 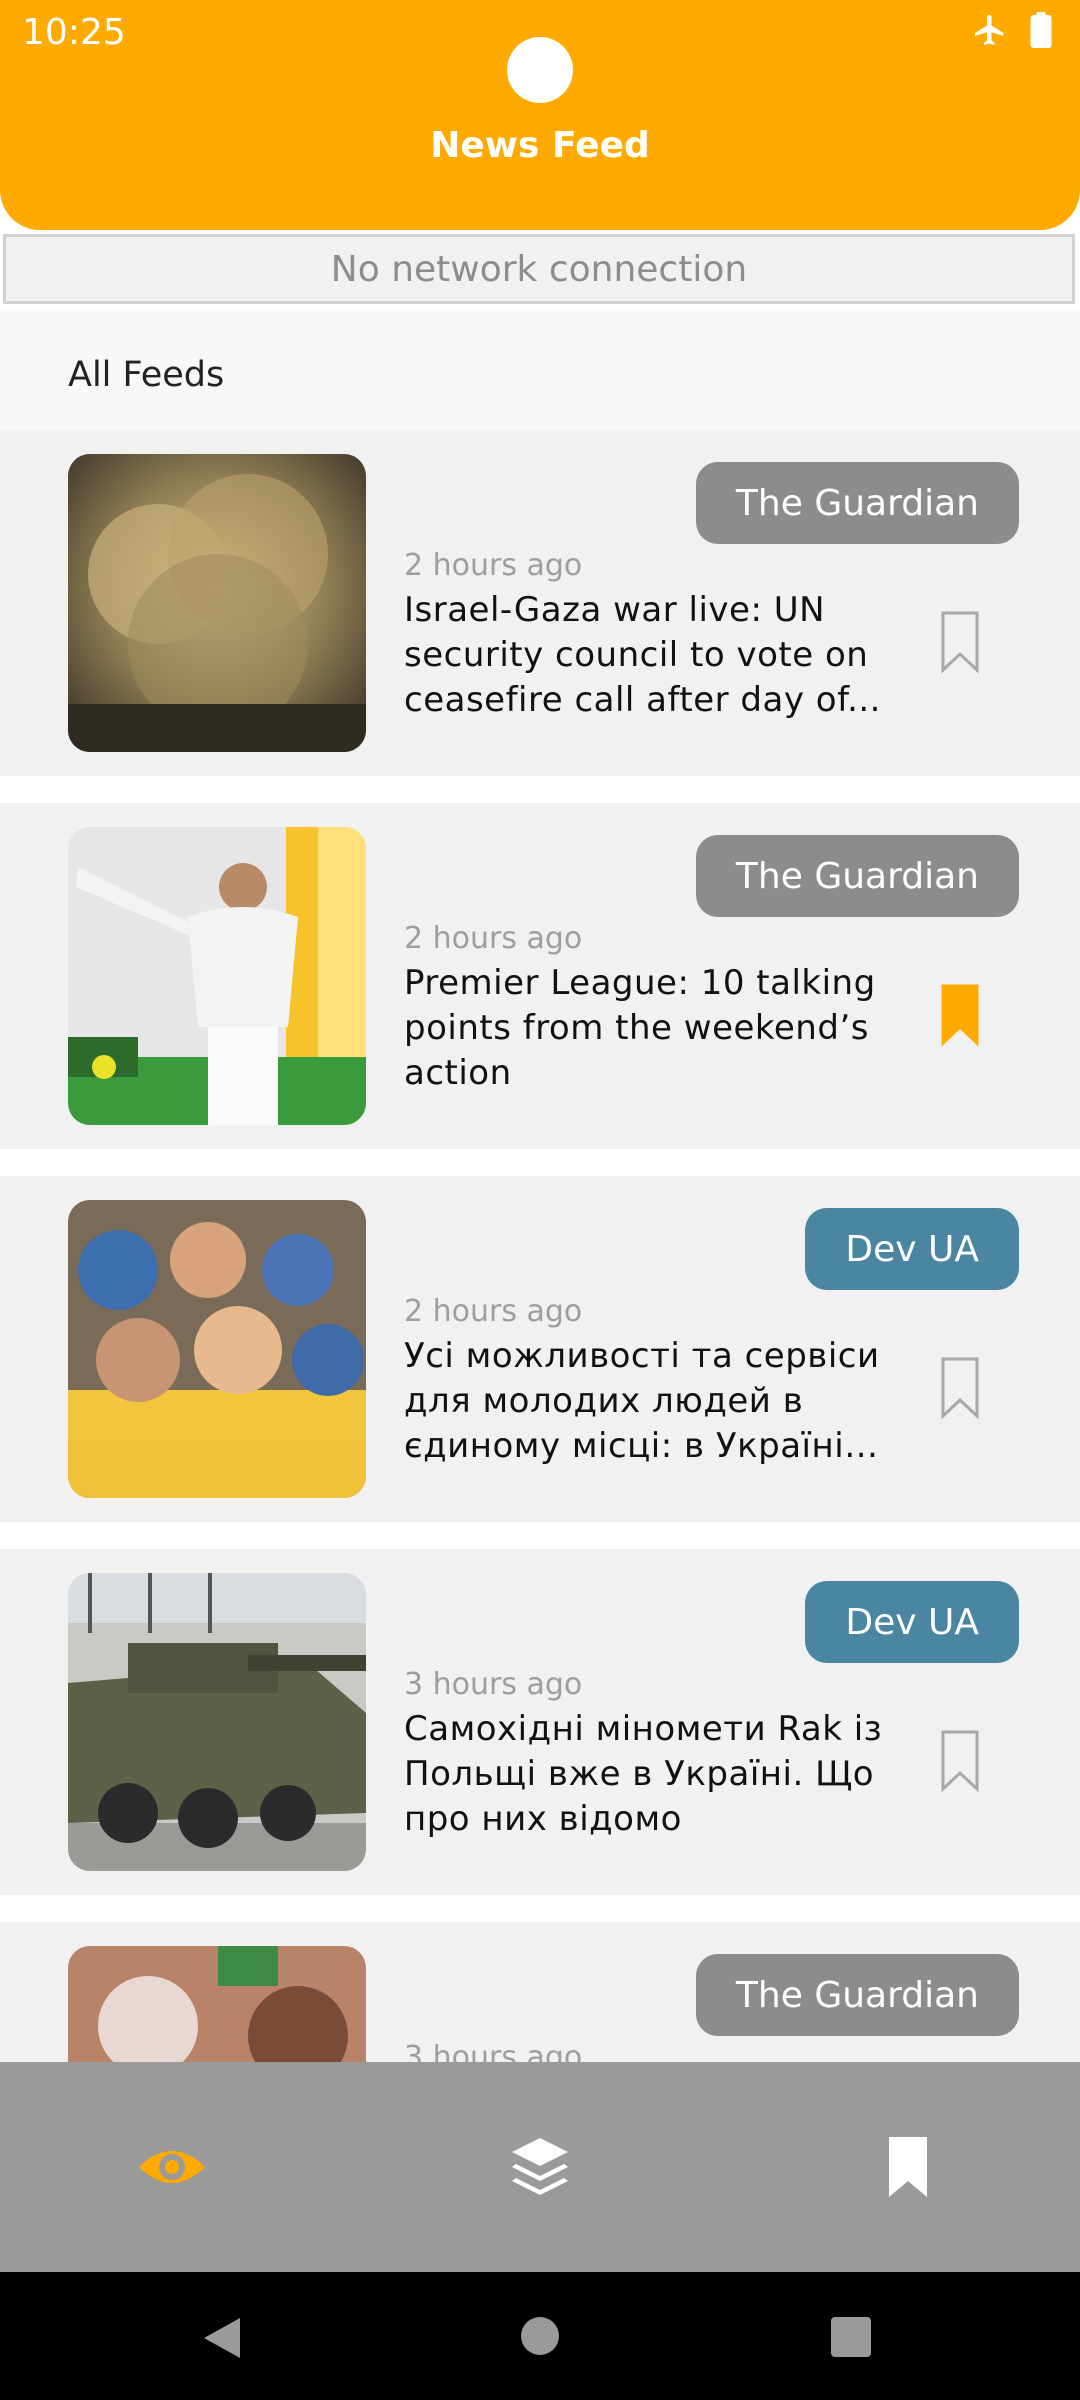 I want to click on nav-feed, so click(x=172, y=2167).